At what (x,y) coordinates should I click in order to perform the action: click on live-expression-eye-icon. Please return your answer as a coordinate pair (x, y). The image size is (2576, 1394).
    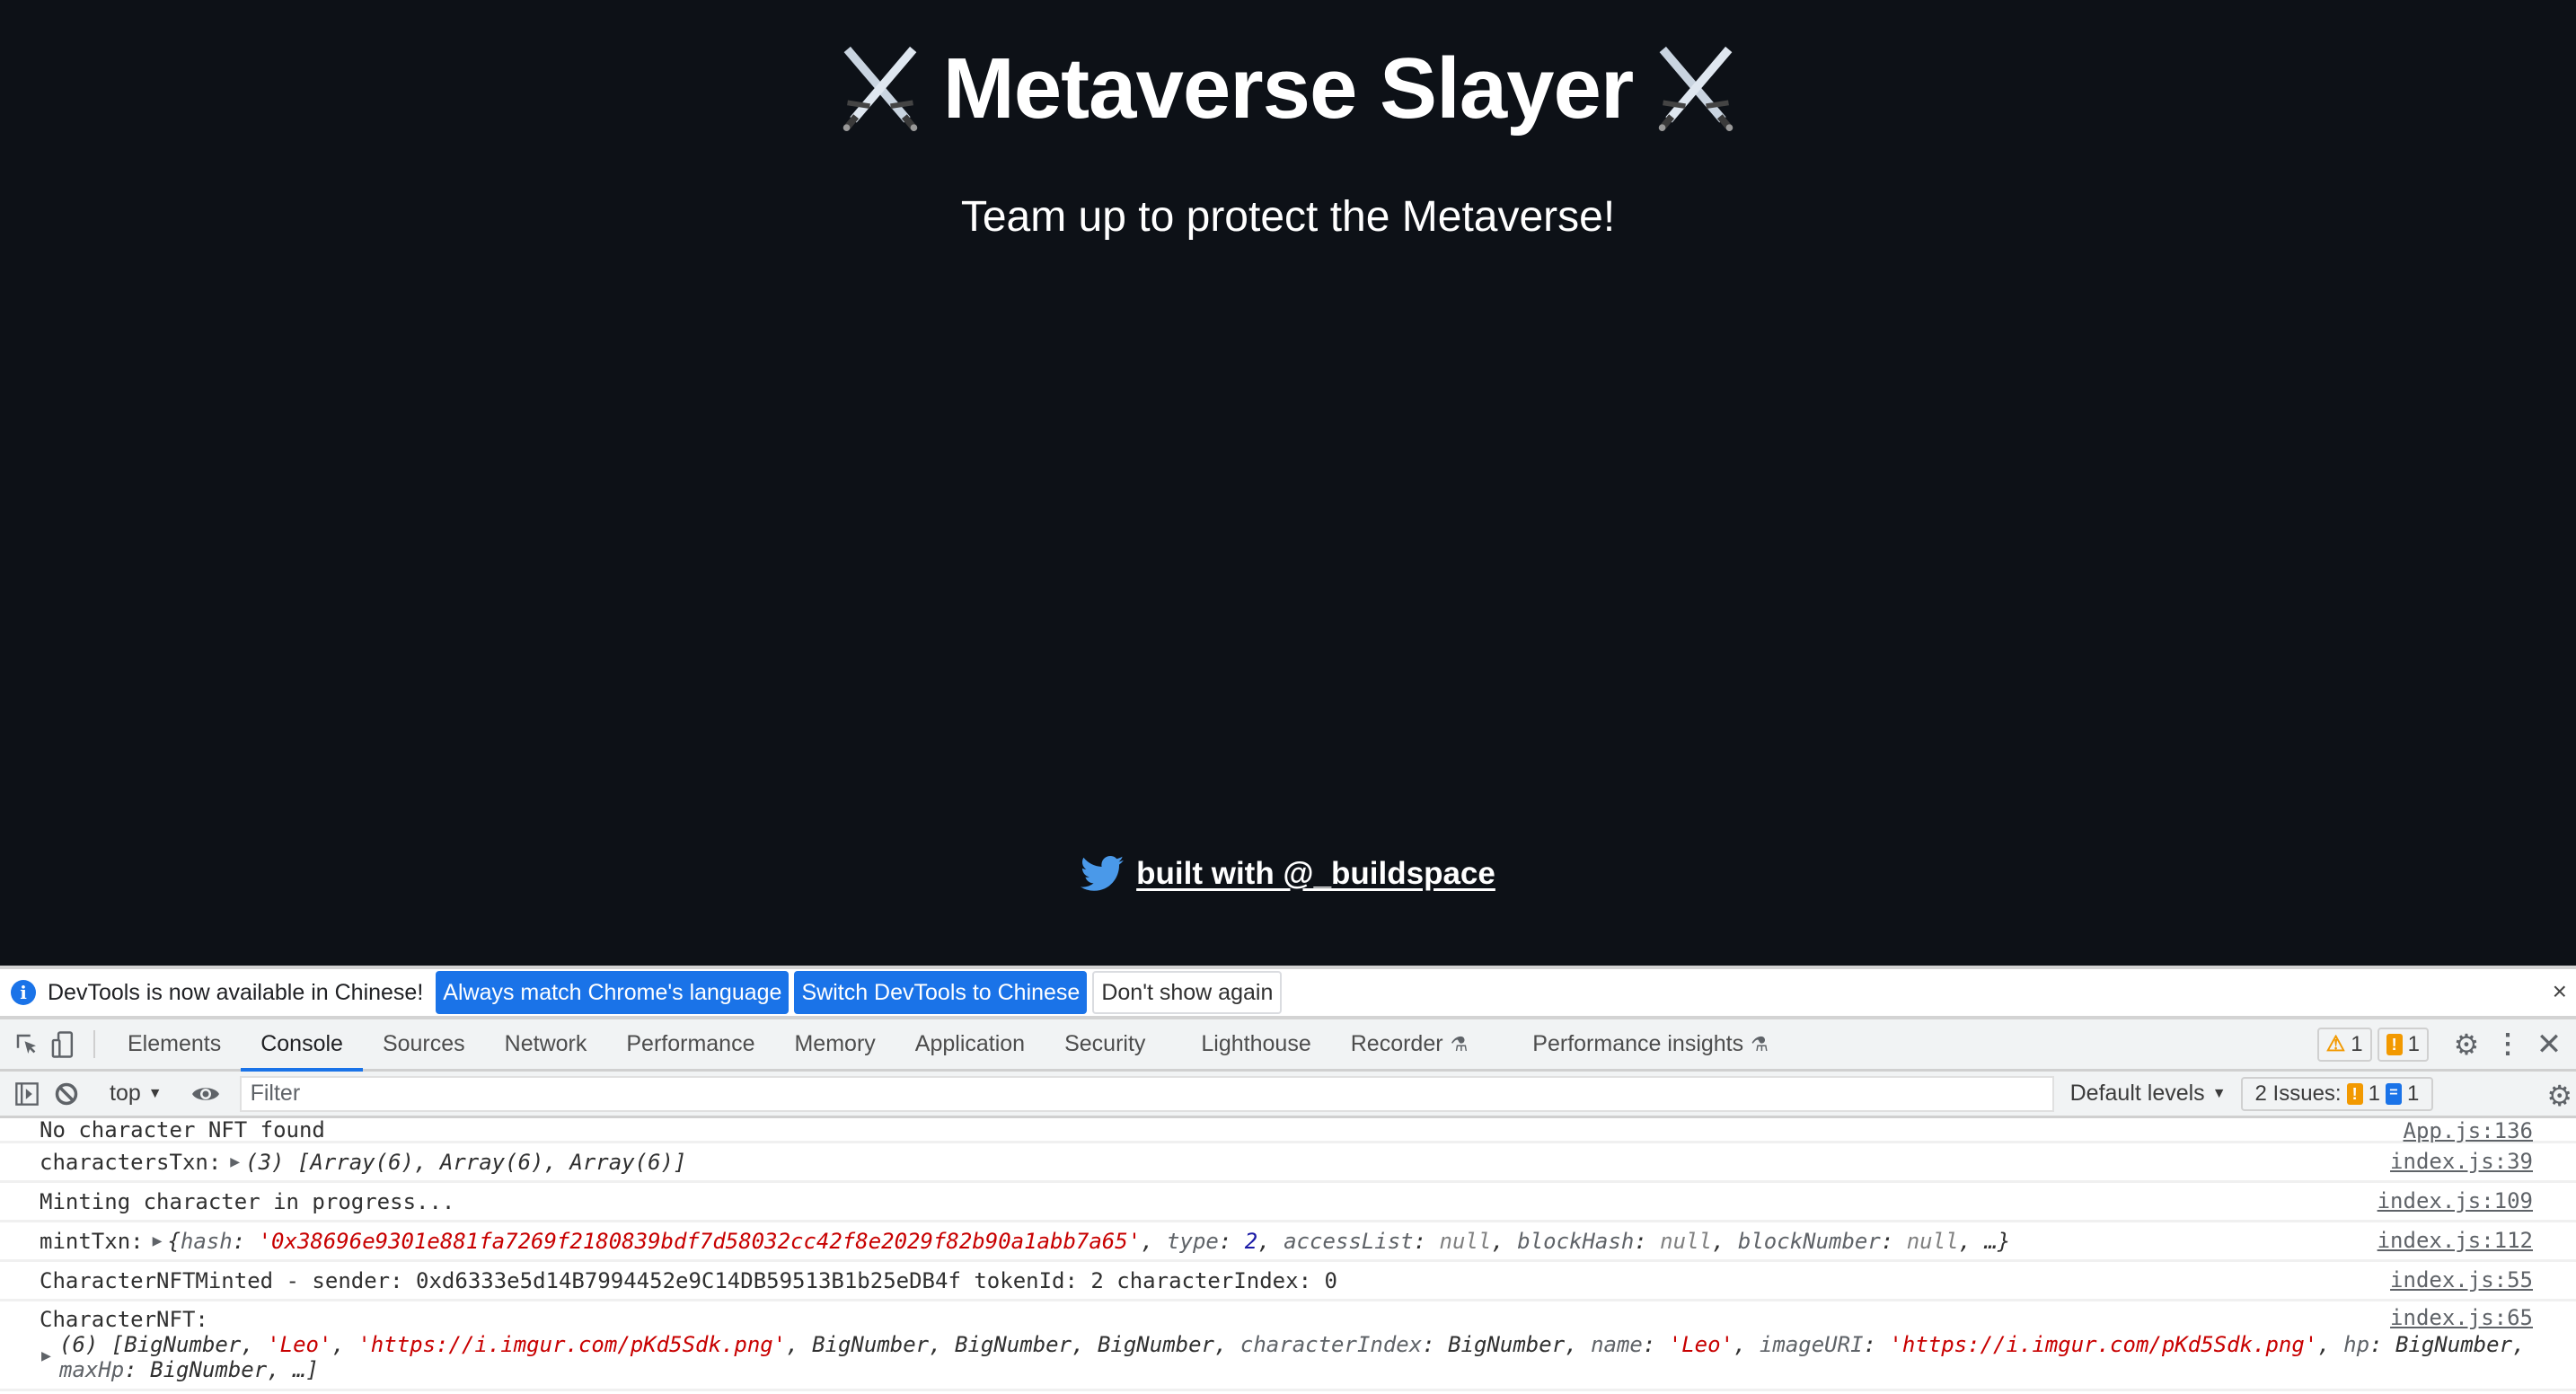
    Looking at the image, I should click on (205, 1094).